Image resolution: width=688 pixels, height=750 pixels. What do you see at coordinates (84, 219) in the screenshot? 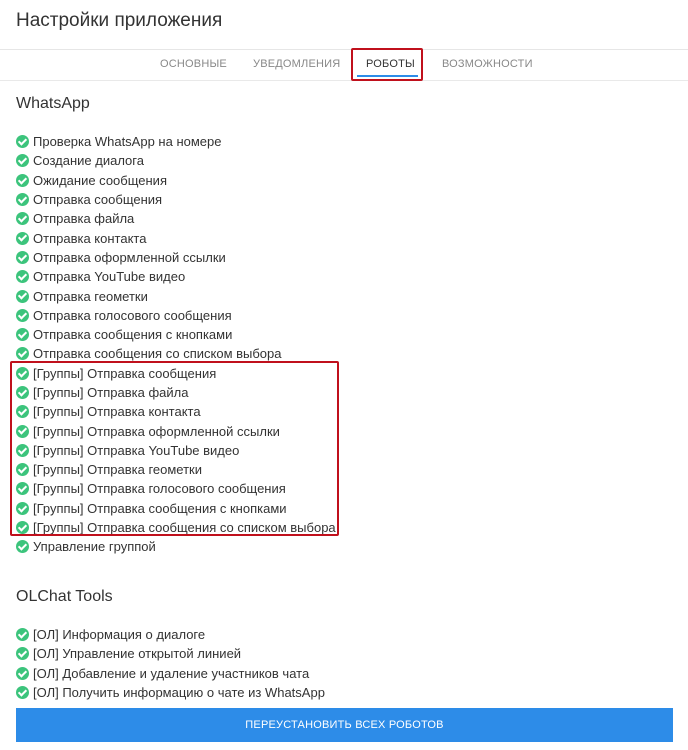
I see `robot-item-label: Отправка файла` at bounding box center [84, 219].